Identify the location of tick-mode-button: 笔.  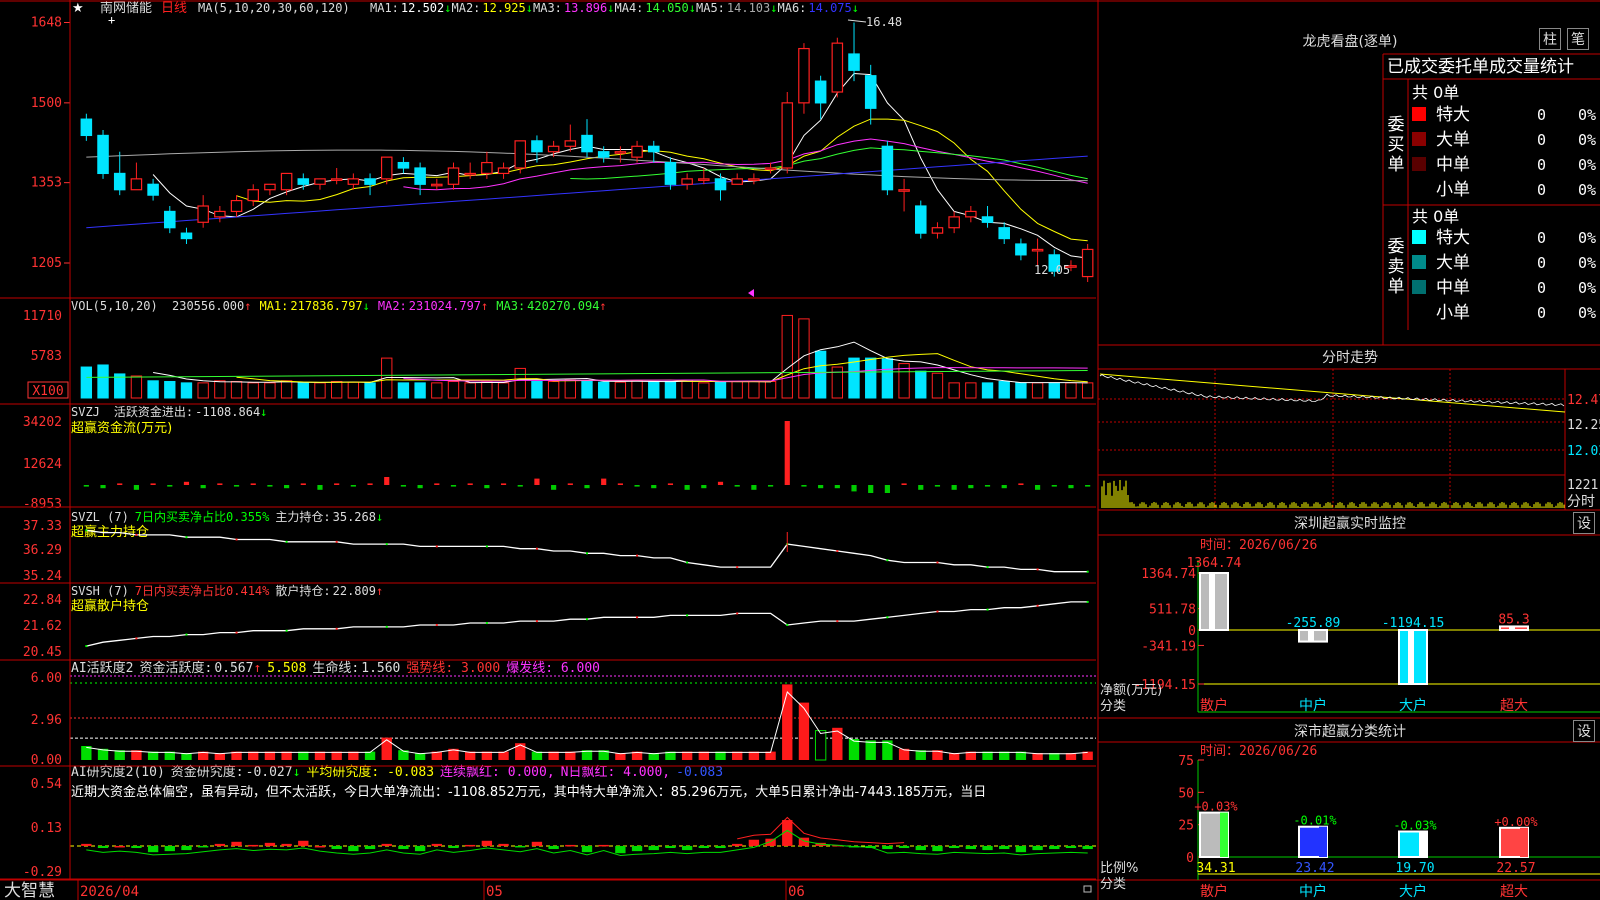
(1578, 39).